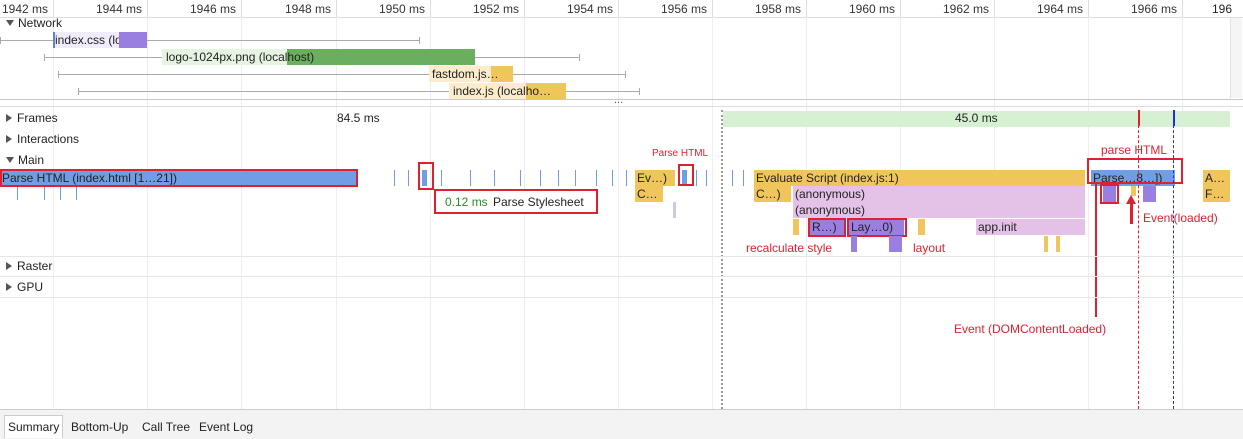 The width and height of the screenshot is (1243, 439). I want to click on ruler-tick: 1960 ms, so click(875, 8).